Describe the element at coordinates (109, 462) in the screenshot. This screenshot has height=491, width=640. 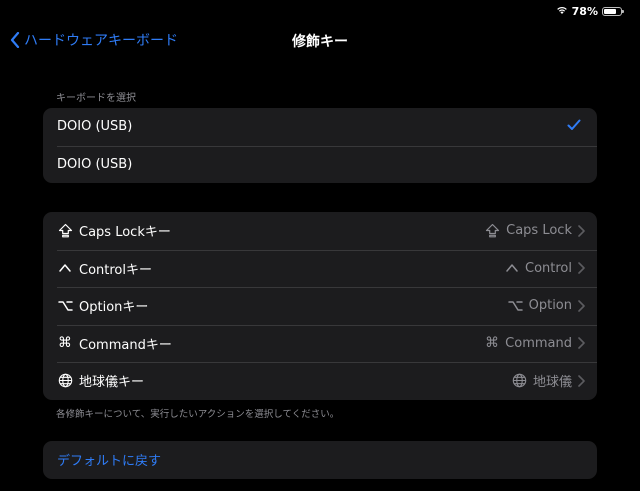
I see `reset-defaults-label: デフォルトに戻す` at that location.